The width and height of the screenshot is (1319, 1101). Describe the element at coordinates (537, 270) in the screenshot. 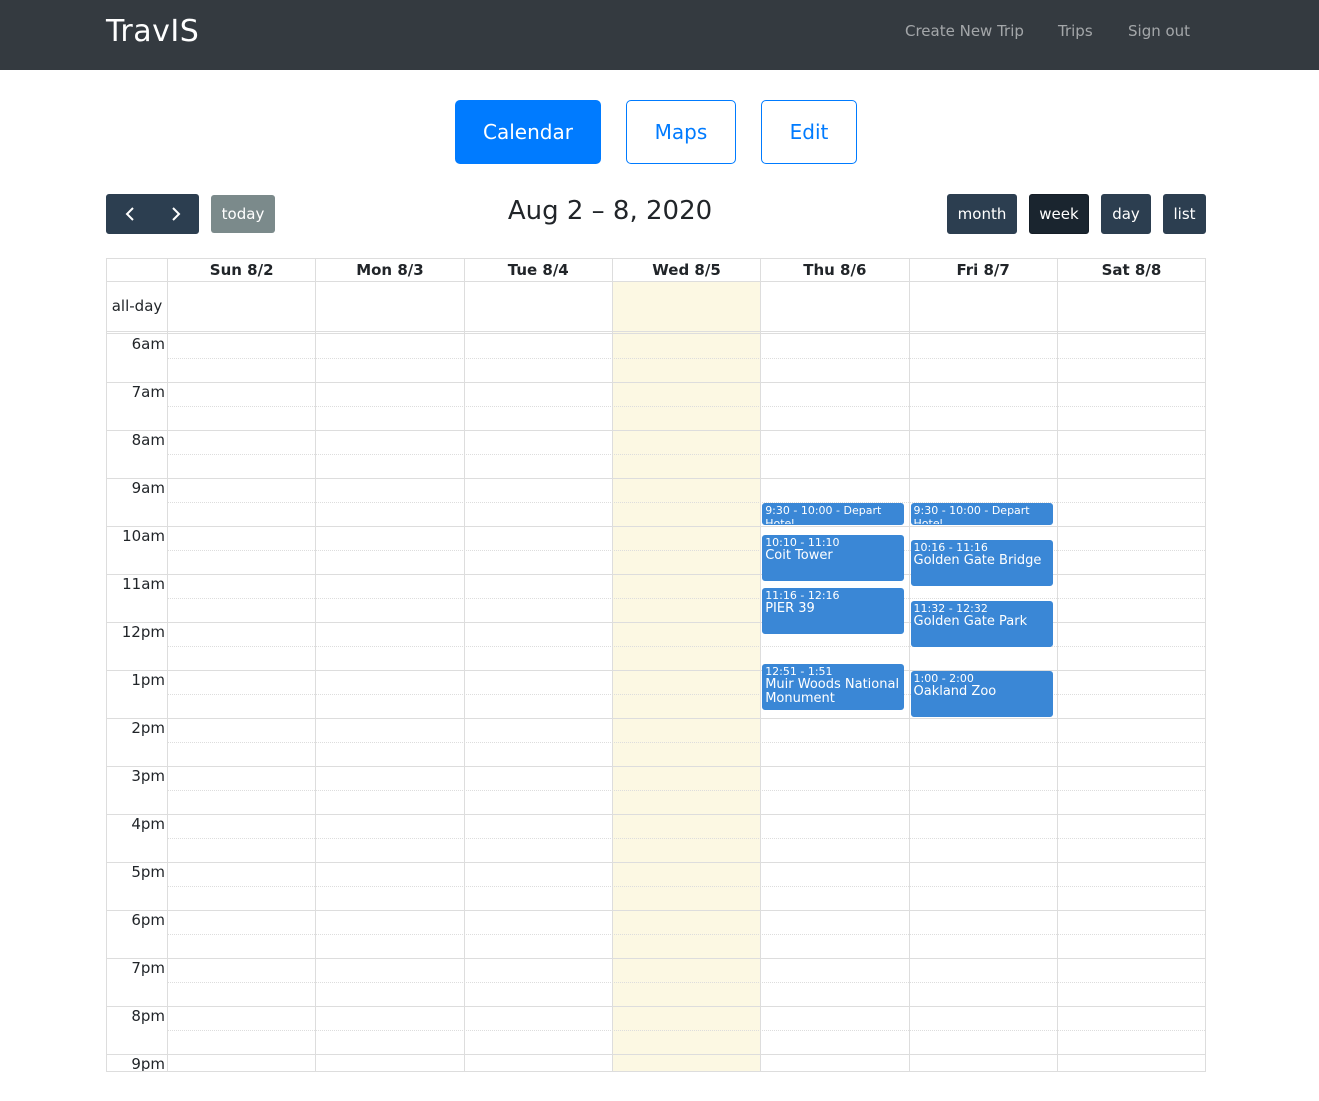

I see `day-column-header: Tue 8/4` at that location.